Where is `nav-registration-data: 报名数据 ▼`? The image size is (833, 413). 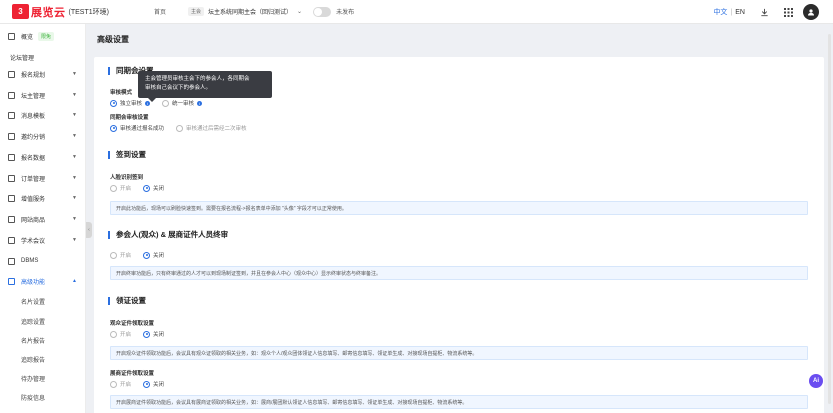 nav-registration-data: 报名数据 ▼ is located at coordinates (43, 157).